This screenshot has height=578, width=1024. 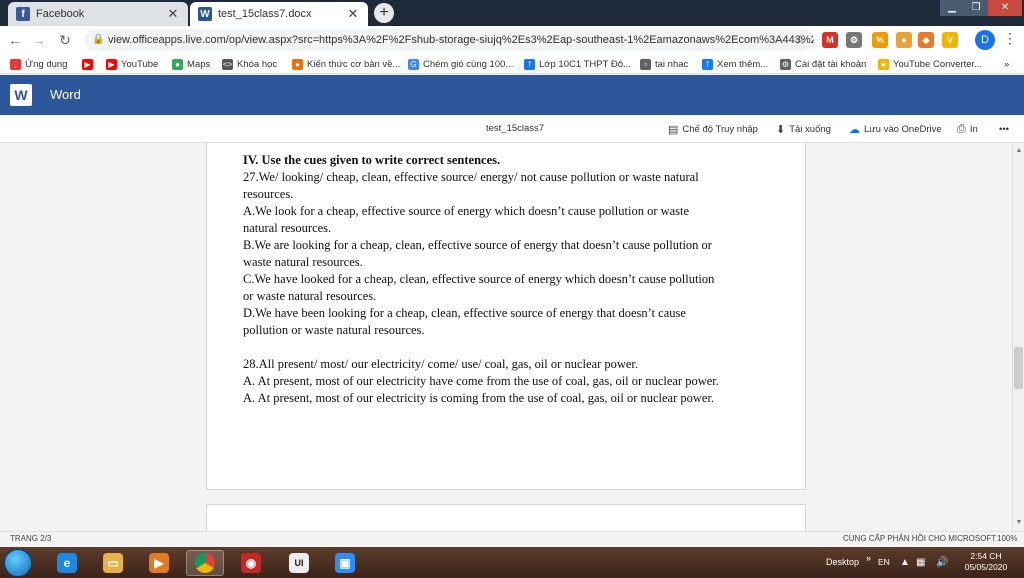 What do you see at coordinates (1018, 337) in the screenshot?
I see `vertical-scrollbar: ▲ ▼` at bounding box center [1018, 337].